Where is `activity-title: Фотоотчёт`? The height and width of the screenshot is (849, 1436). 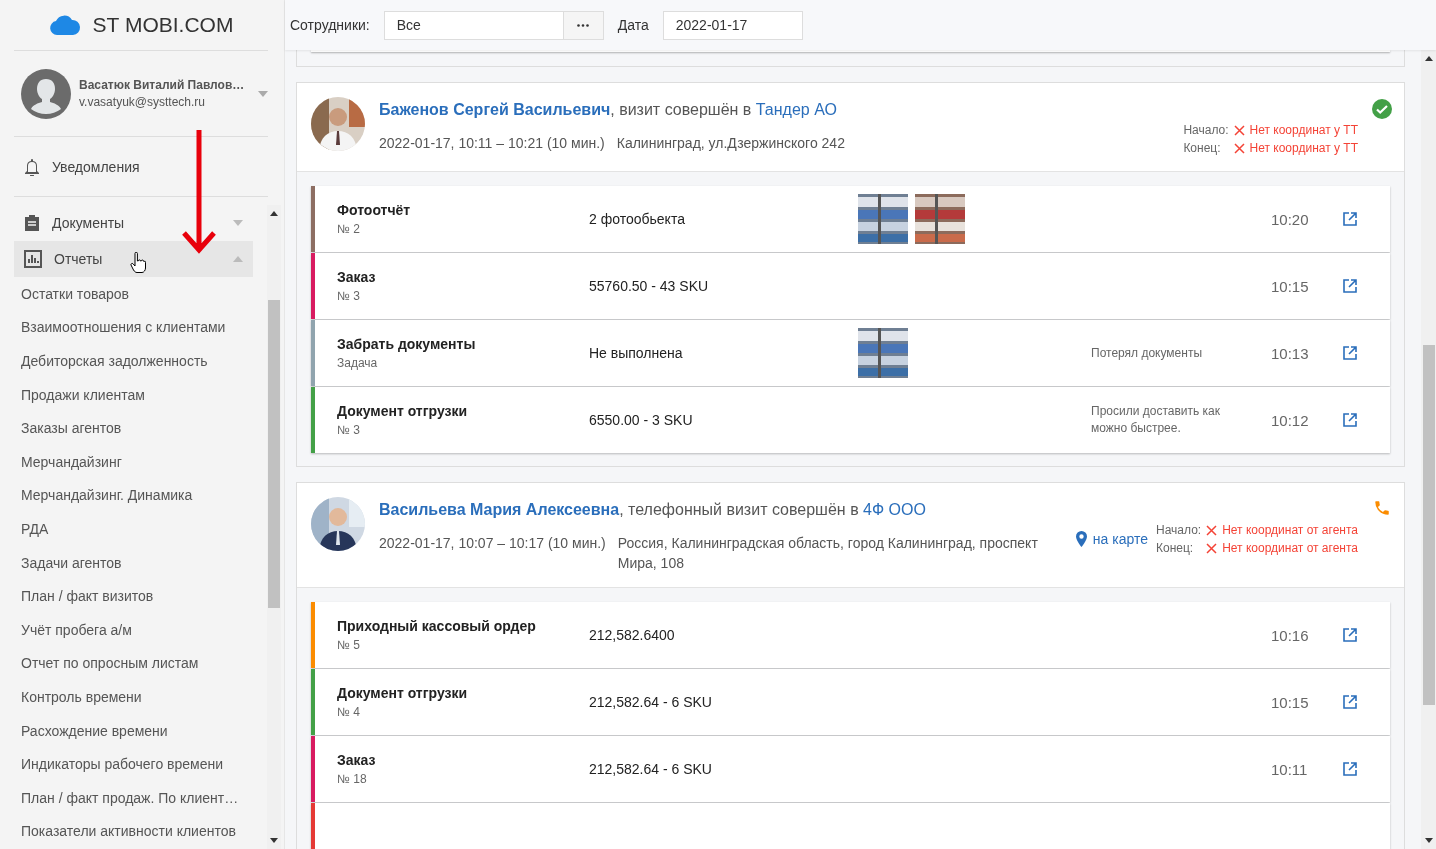 activity-title: Фотоотчёт is located at coordinates (374, 210).